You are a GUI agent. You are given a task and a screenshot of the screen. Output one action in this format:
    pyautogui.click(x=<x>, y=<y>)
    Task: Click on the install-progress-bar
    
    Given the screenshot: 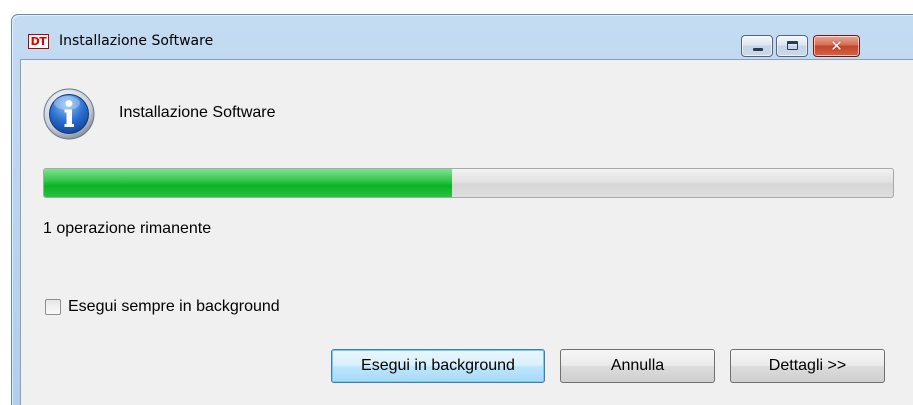 What is the action you would take?
    pyautogui.click(x=468, y=183)
    